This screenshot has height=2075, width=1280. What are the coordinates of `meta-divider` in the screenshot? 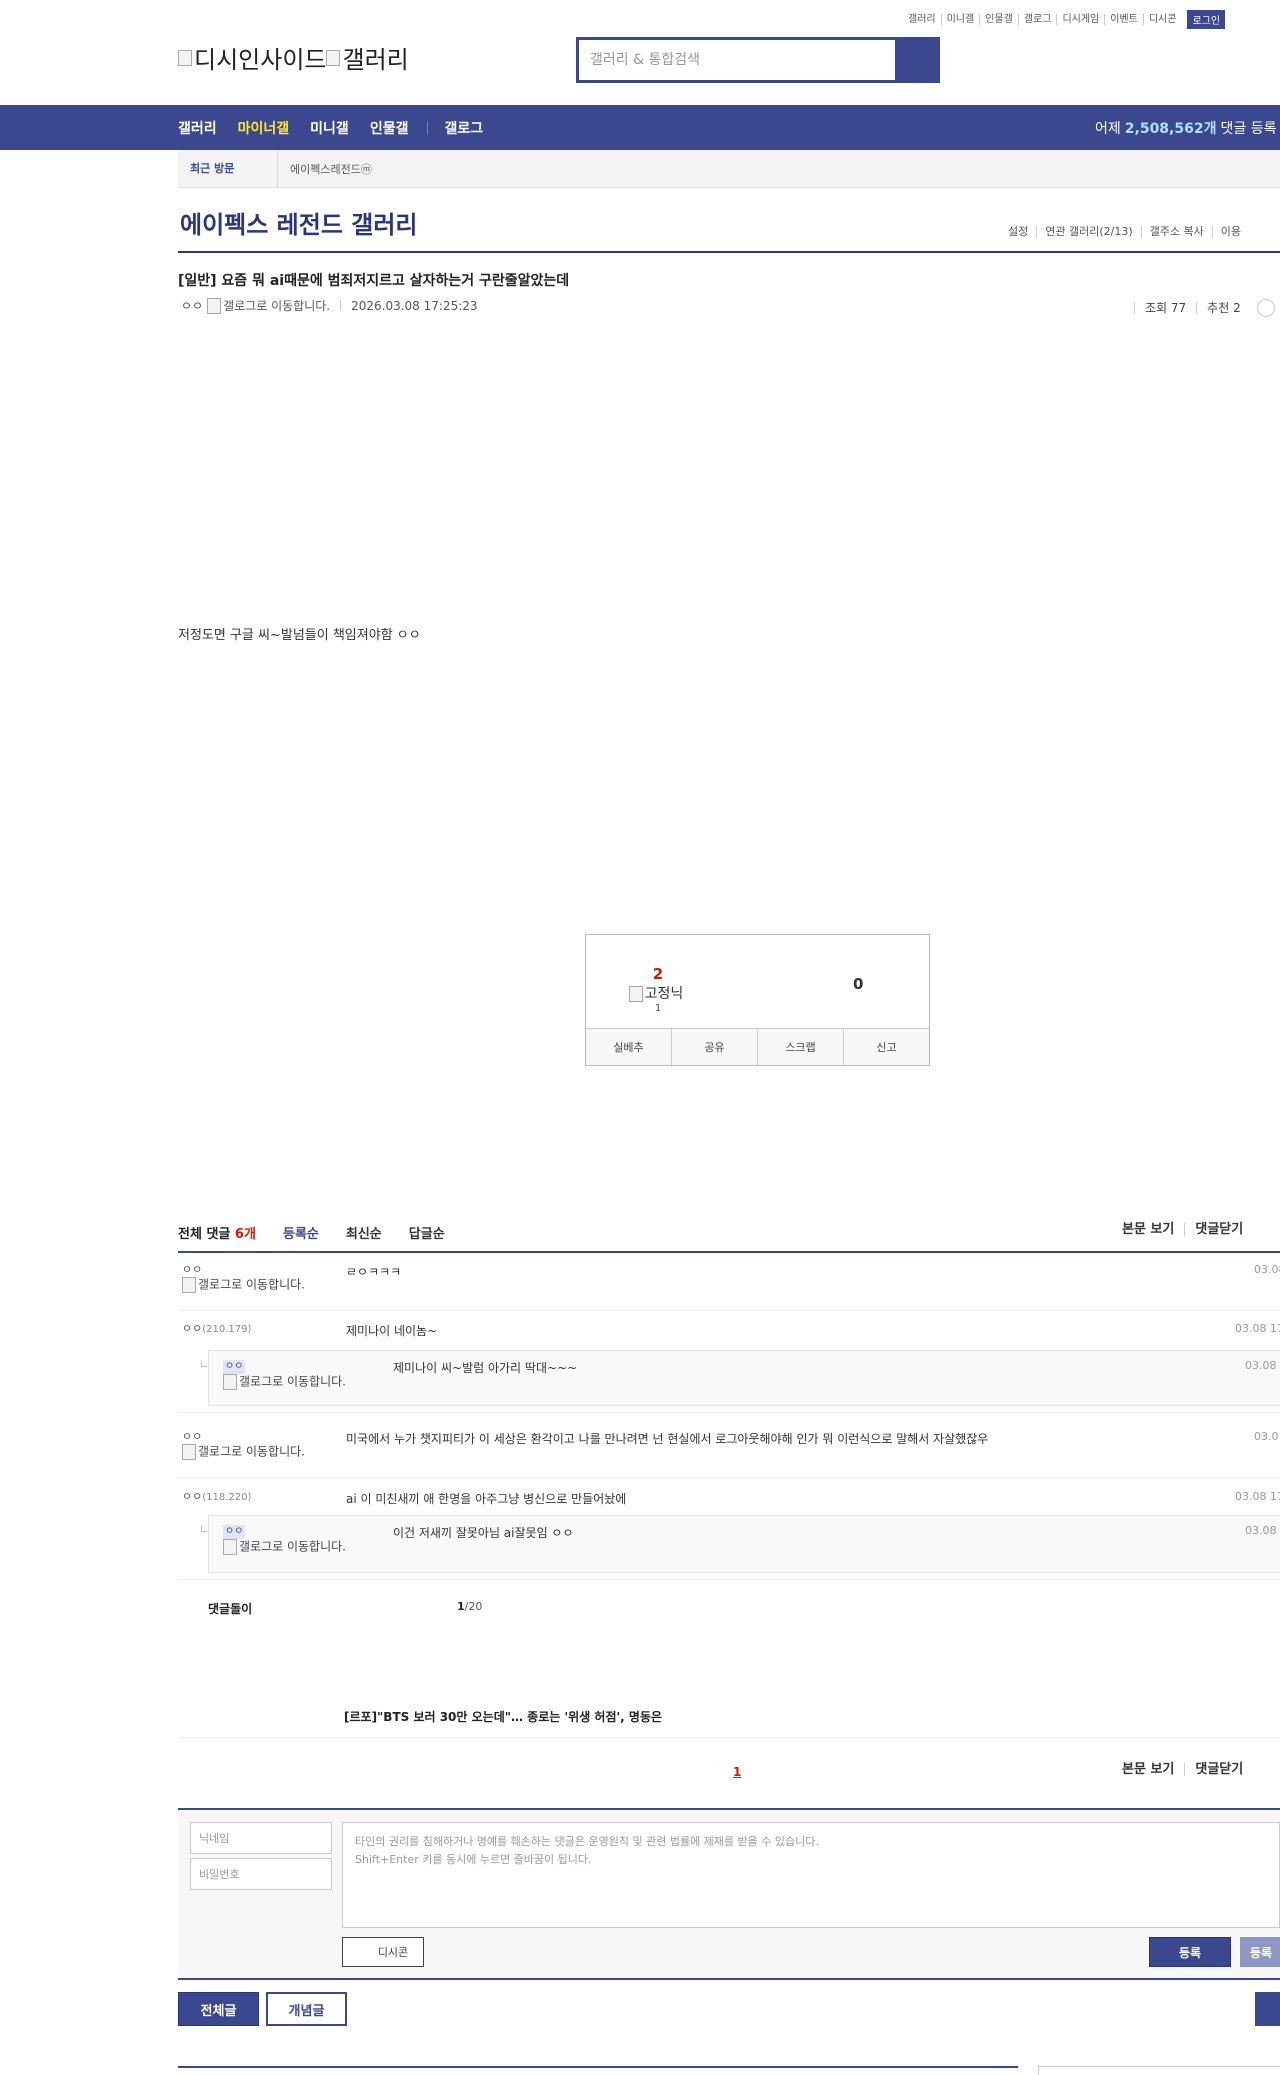 It's located at (341, 305).